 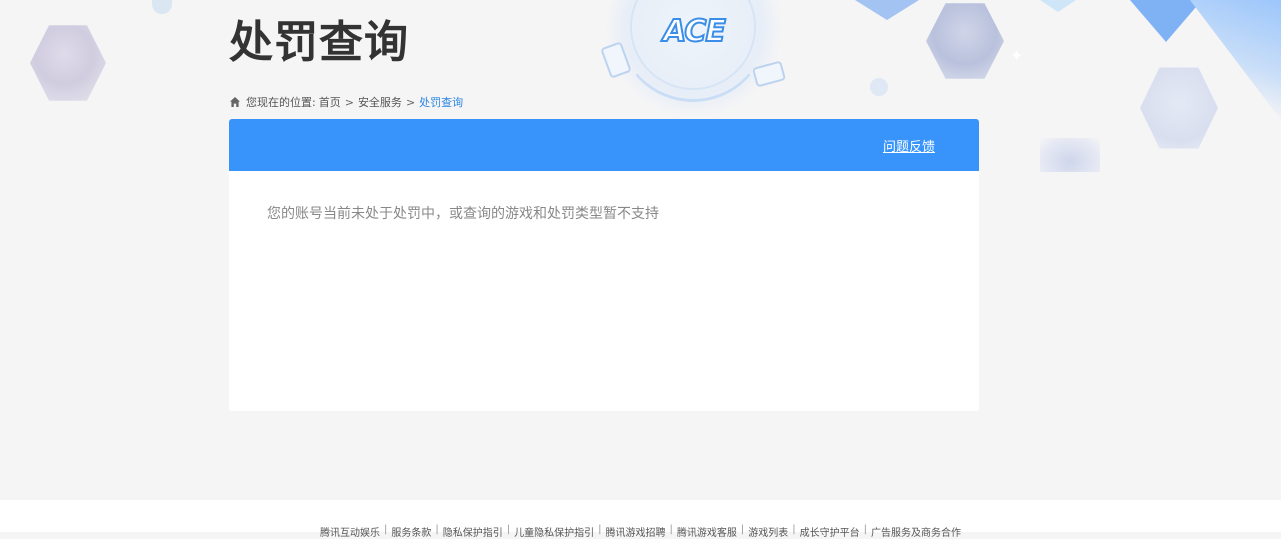 What do you see at coordinates (909, 145) in the screenshot?
I see `feedback-link: 问题反馈` at bounding box center [909, 145].